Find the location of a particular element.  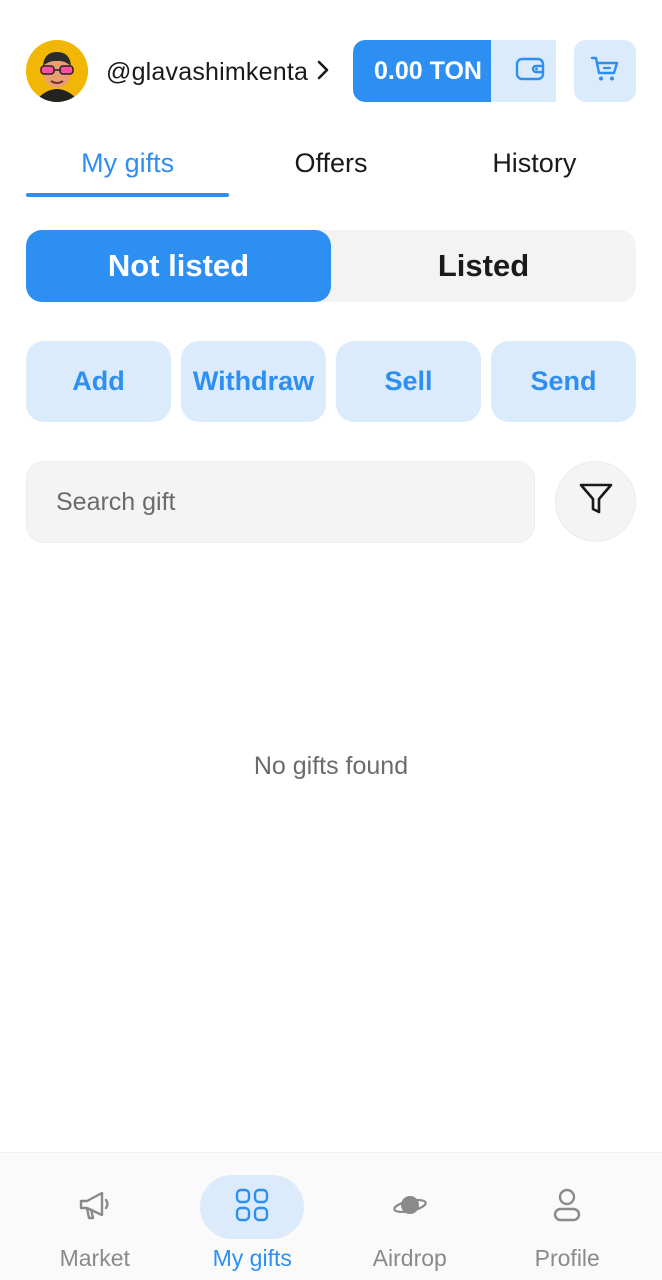

filter-icon is located at coordinates (596, 501).